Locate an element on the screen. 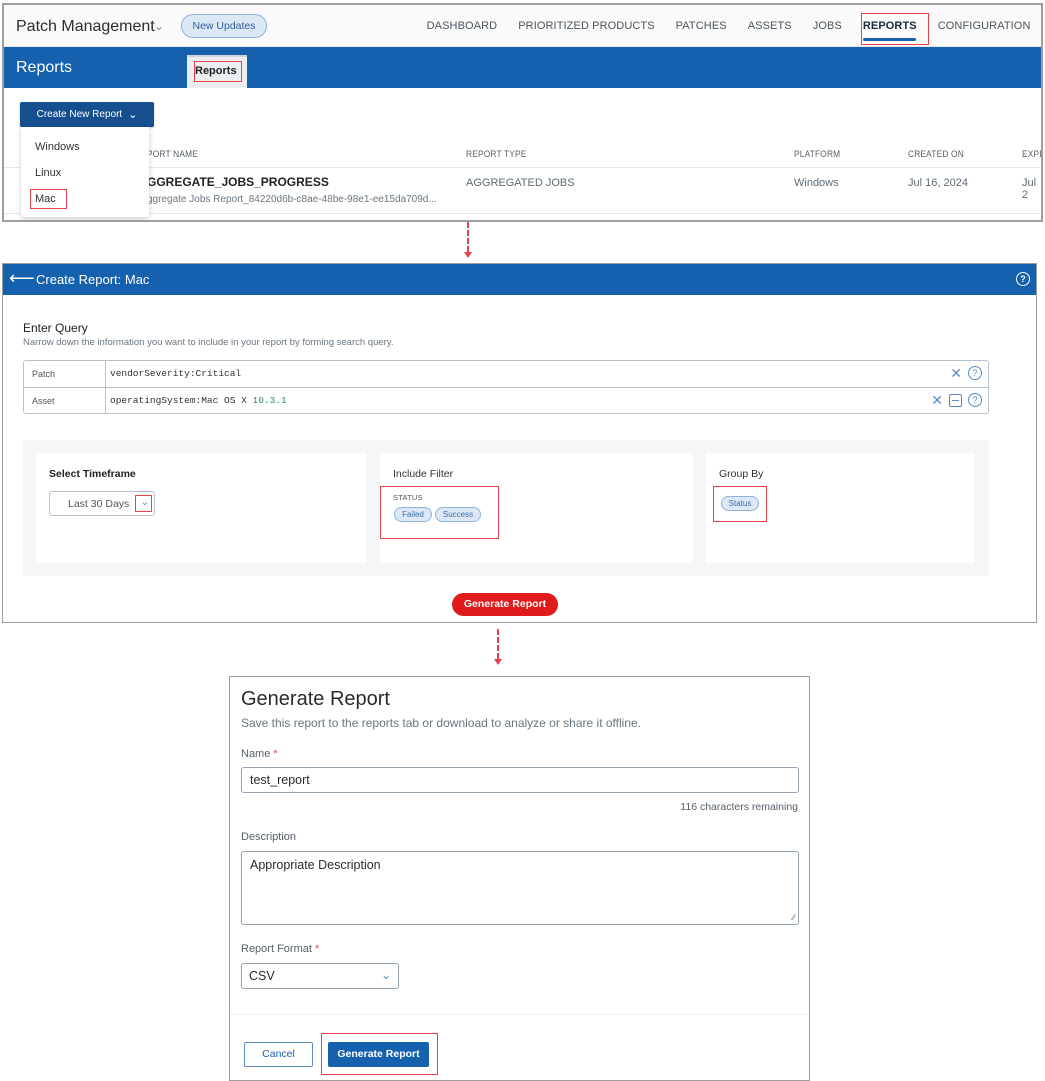 The height and width of the screenshot is (1081, 1045). nav-dashboard: DASHBOARD is located at coordinates (462, 26).